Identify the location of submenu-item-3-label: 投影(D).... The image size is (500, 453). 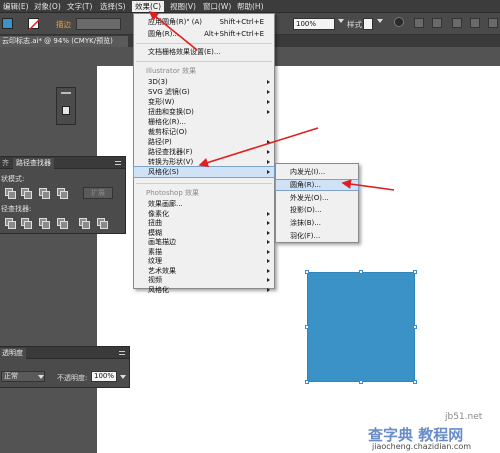
(306, 210).